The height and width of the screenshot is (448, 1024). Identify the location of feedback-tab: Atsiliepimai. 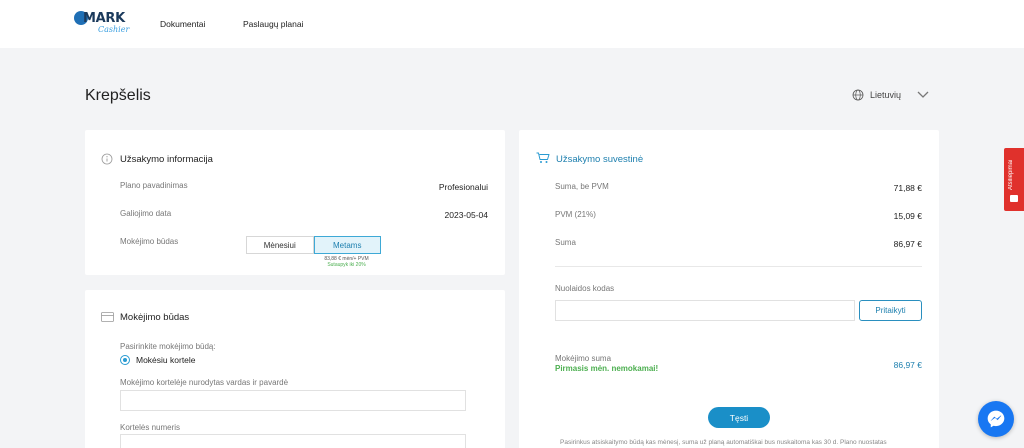
(1014, 179).